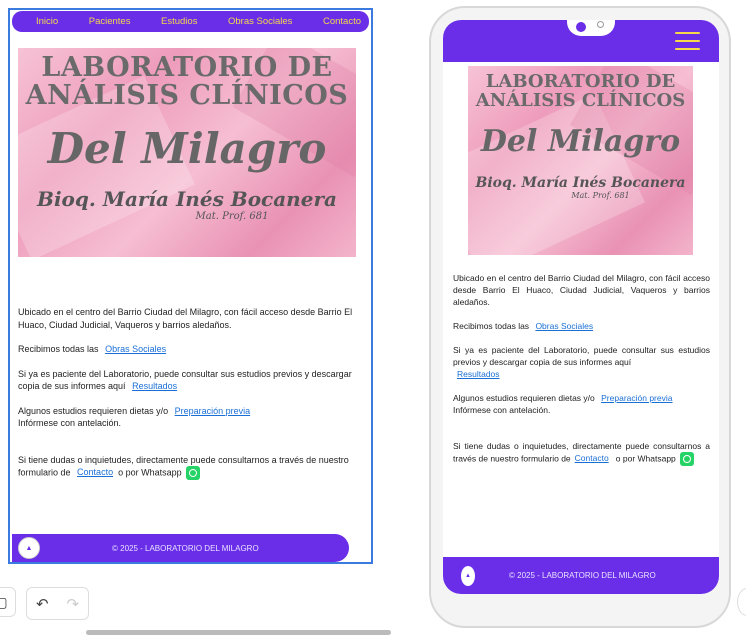  What do you see at coordinates (741, 602) in the screenshot?
I see `side-button` at bounding box center [741, 602].